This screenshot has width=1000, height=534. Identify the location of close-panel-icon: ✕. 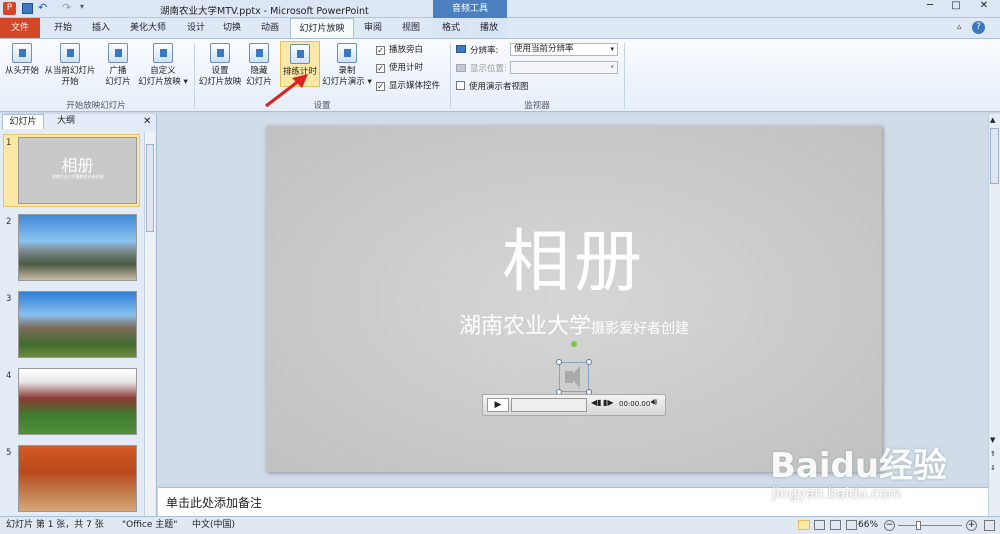
(147, 121).